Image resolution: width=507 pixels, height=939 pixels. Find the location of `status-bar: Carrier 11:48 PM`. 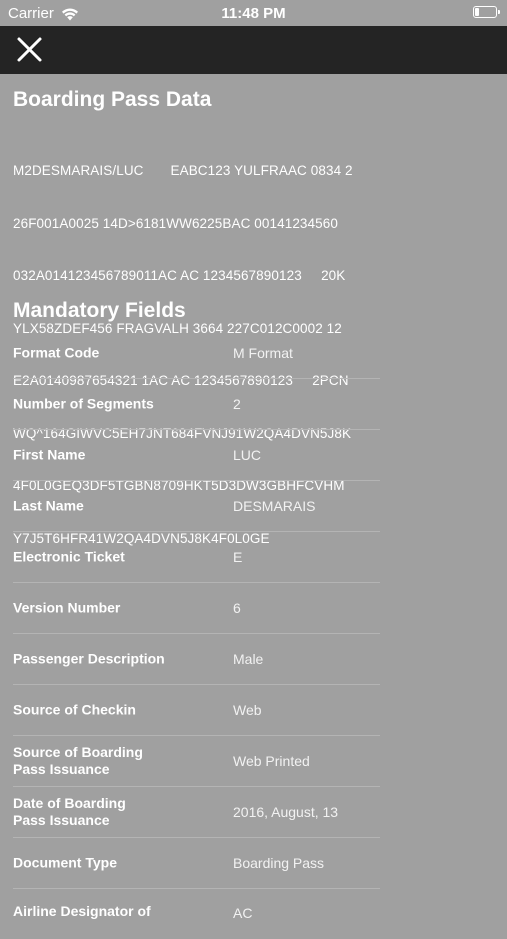

status-bar: Carrier 11:48 PM is located at coordinates (253, 13).